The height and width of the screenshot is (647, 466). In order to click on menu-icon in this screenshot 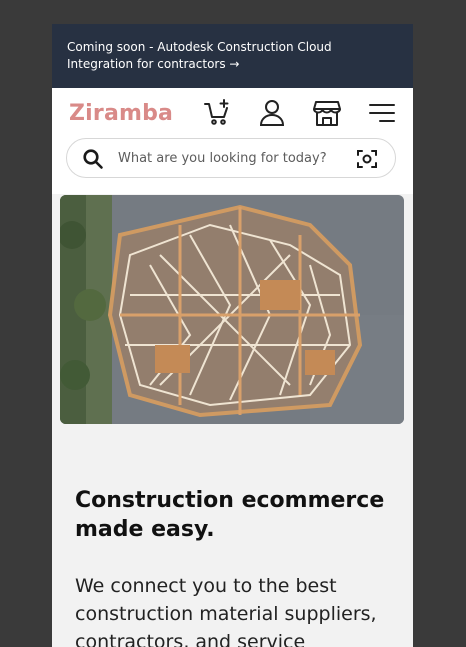, I will do `click(382, 113)`.